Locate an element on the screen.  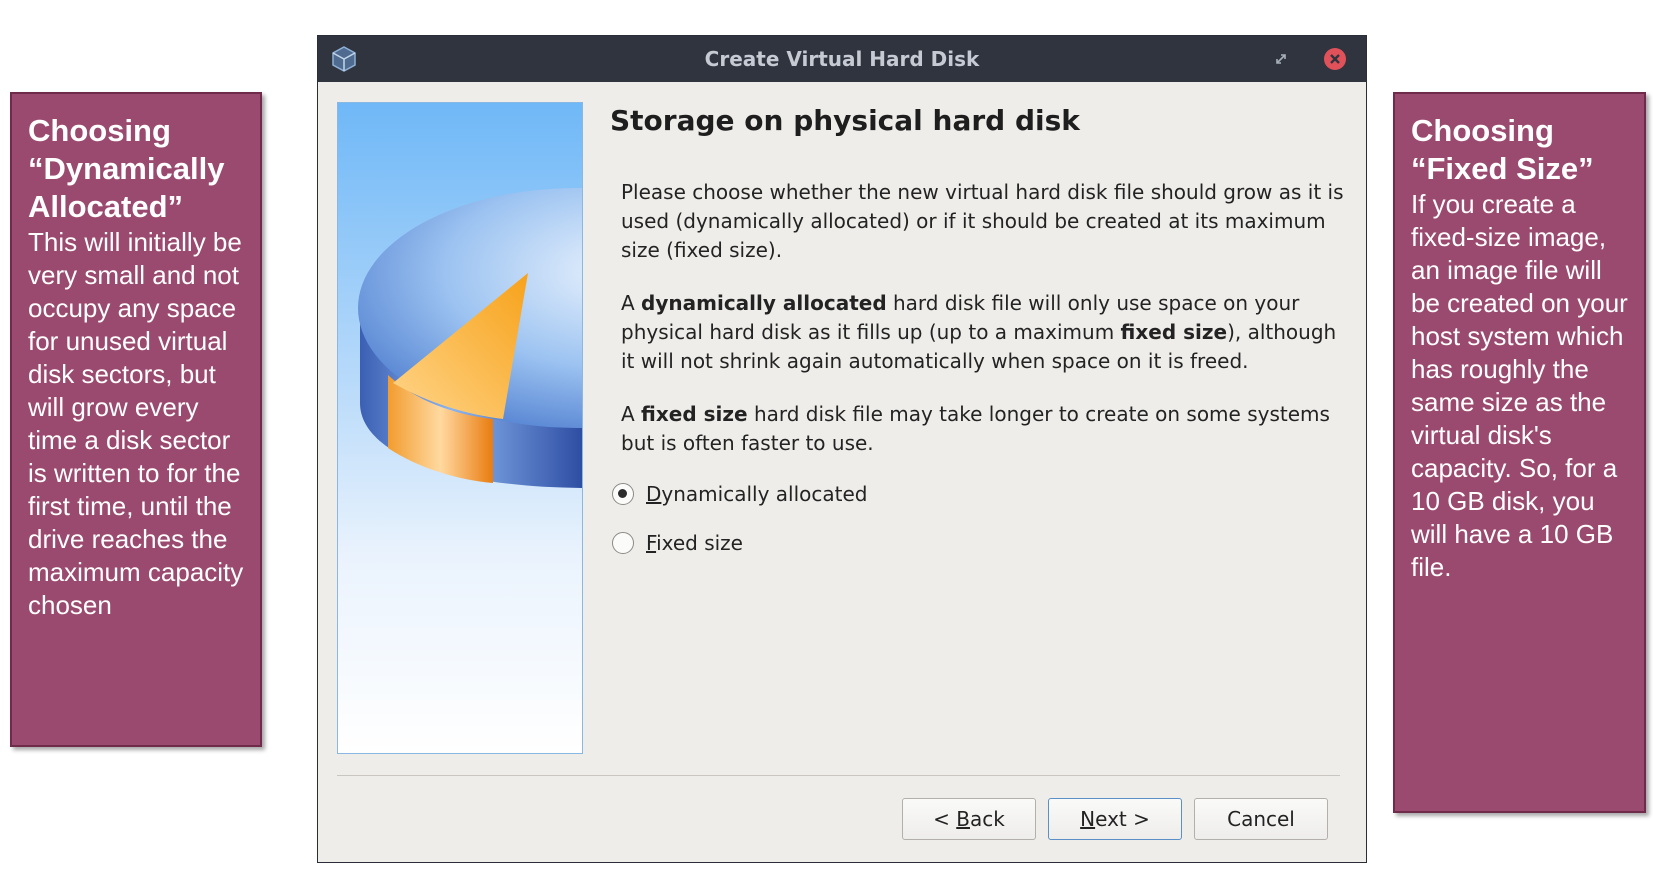
cancel-button: Cancel is located at coordinates (1261, 819).